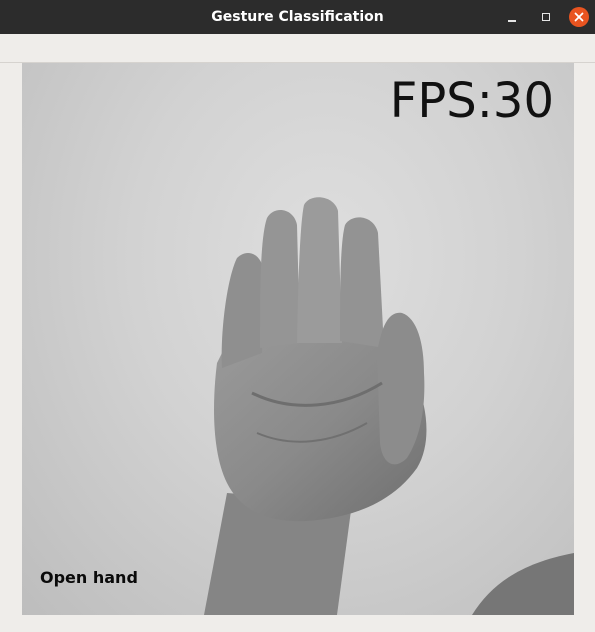  Describe the element at coordinates (512, 17) in the screenshot. I see `minimize-button` at that location.